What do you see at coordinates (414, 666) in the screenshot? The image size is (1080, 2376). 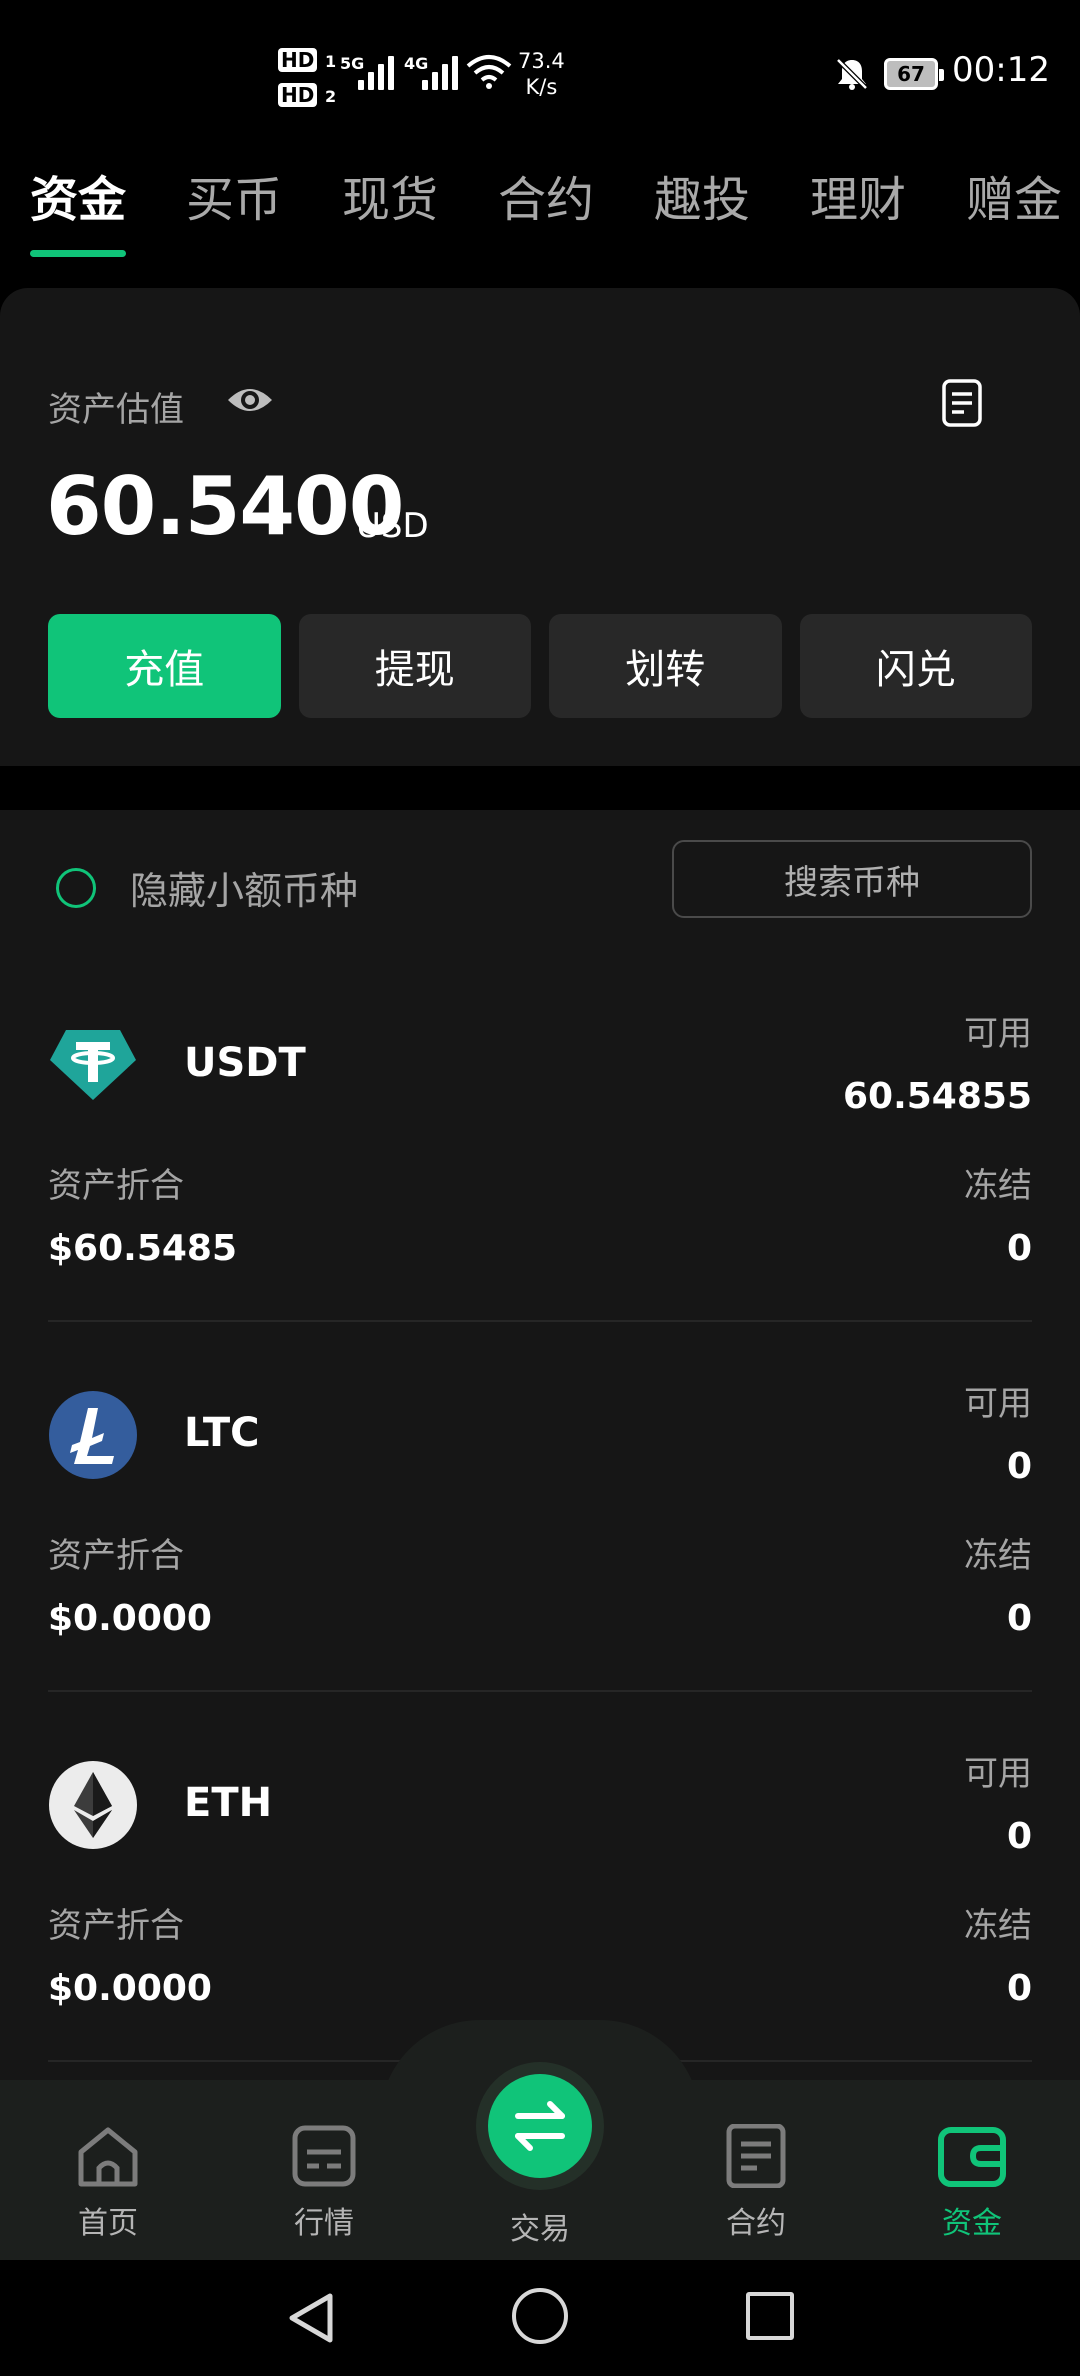 I see `withdraw-button: 提现` at bounding box center [414, 666].